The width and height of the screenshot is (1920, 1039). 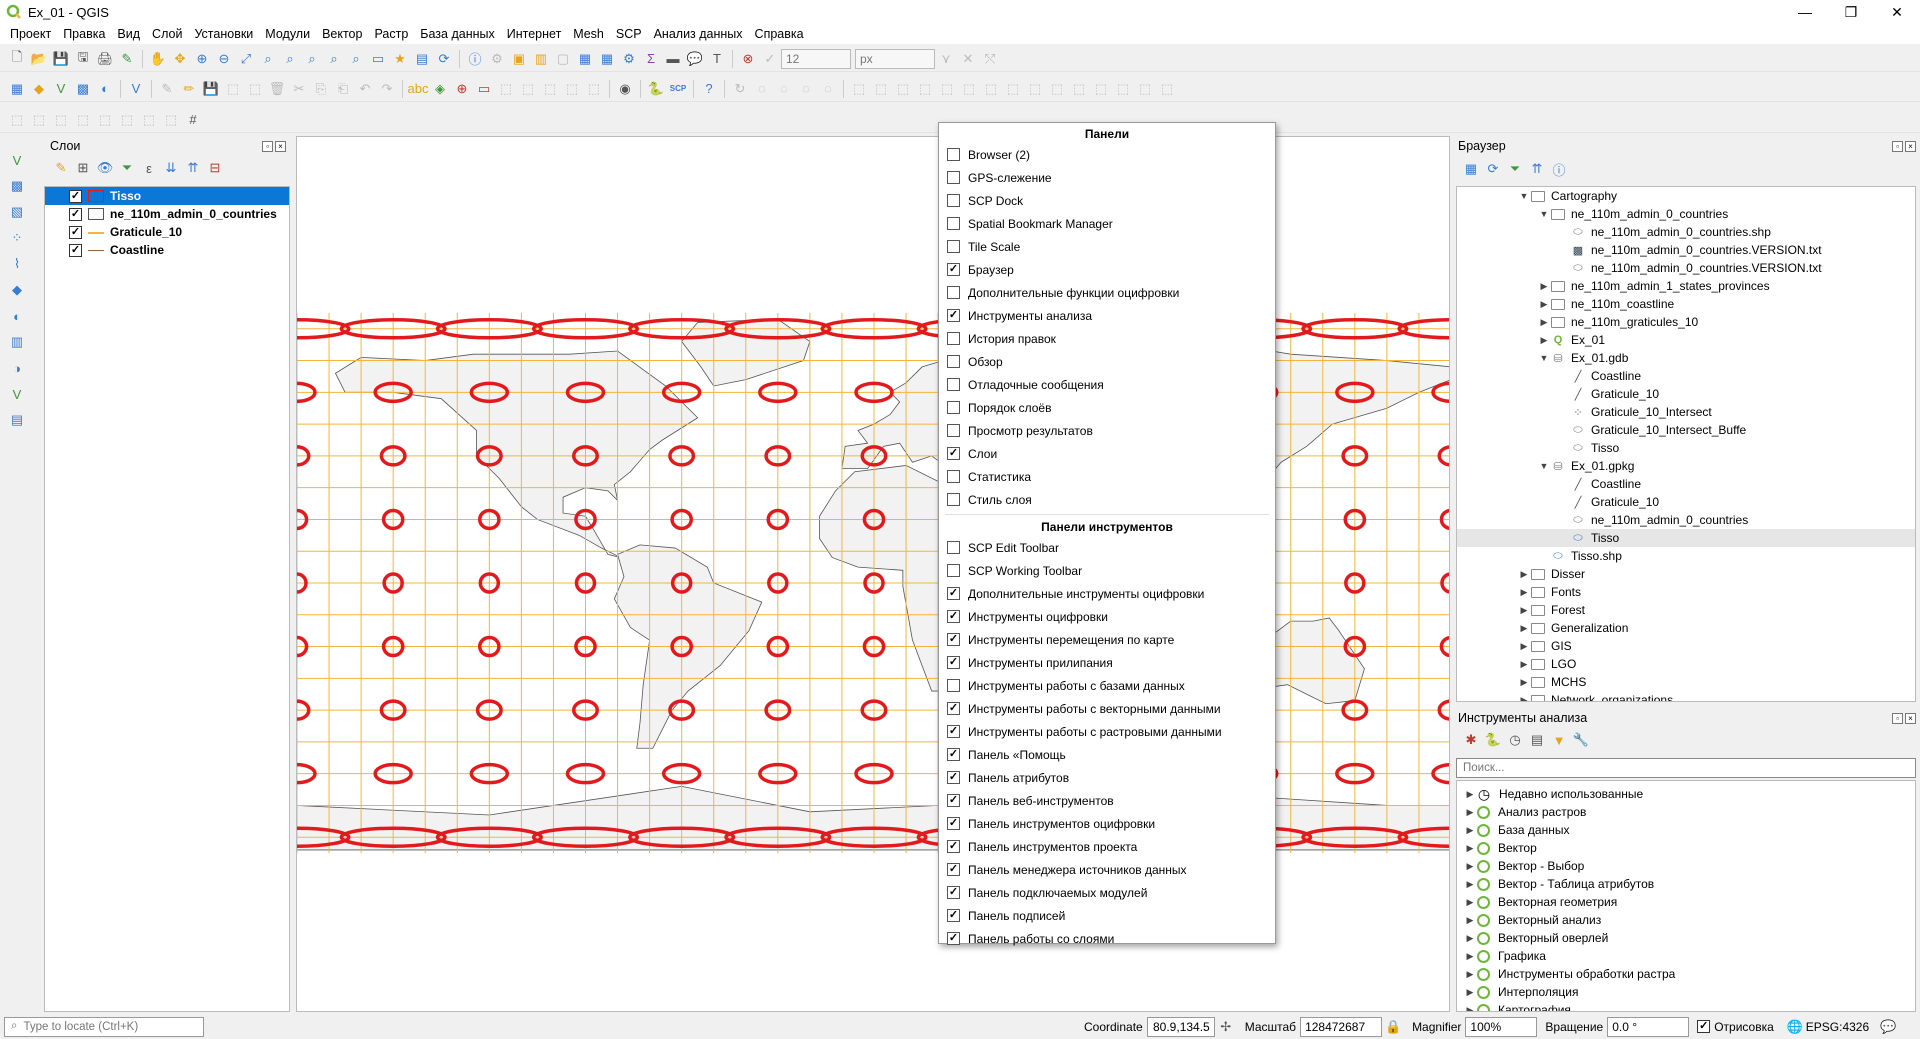 What do you see at coordinates (105, 120) in the screenshot?
I see `shape-tool-5-icon: ⬚` at bounding box center [105, 120].